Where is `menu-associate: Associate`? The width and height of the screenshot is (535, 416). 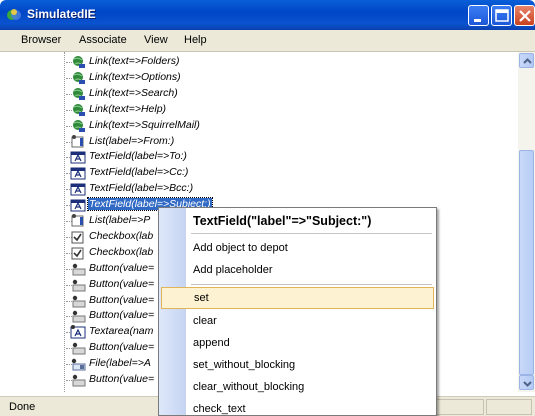 menu-associate: Associate is located at coordinates (103, 40).